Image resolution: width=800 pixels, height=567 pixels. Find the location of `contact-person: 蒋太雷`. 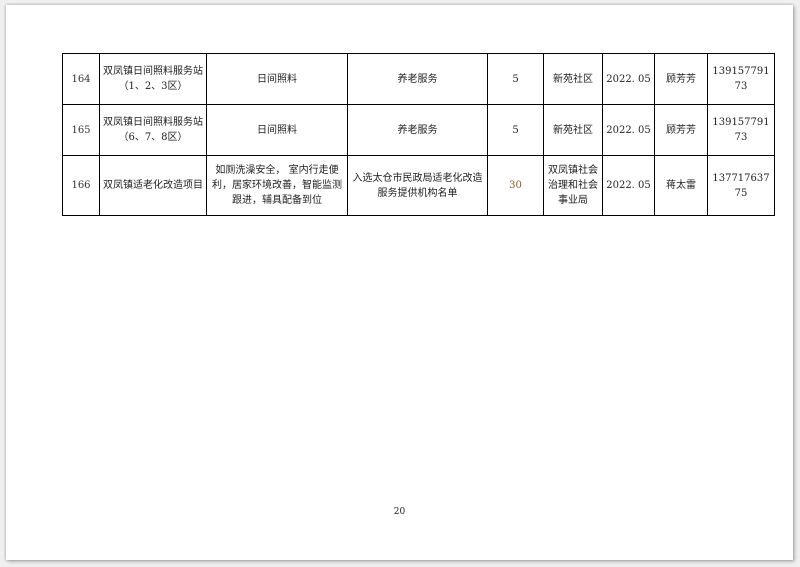

contact-person: 蒋太雷 is located at coordinates (681, 185).